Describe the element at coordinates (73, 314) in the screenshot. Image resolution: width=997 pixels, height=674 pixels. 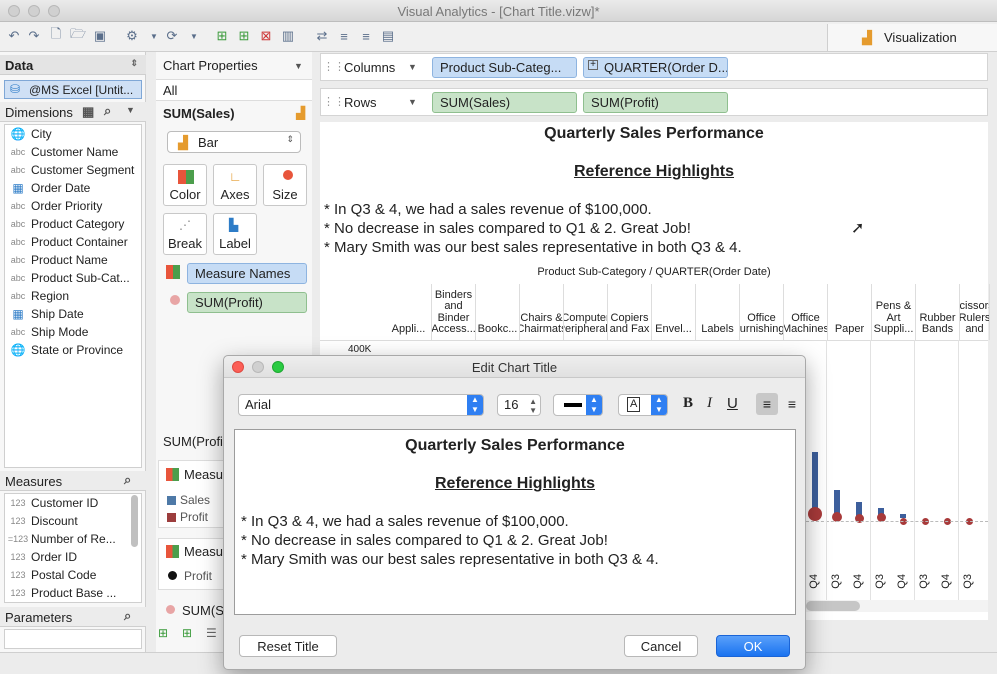
I see `field-item: ▦ Ship Date` at that location.